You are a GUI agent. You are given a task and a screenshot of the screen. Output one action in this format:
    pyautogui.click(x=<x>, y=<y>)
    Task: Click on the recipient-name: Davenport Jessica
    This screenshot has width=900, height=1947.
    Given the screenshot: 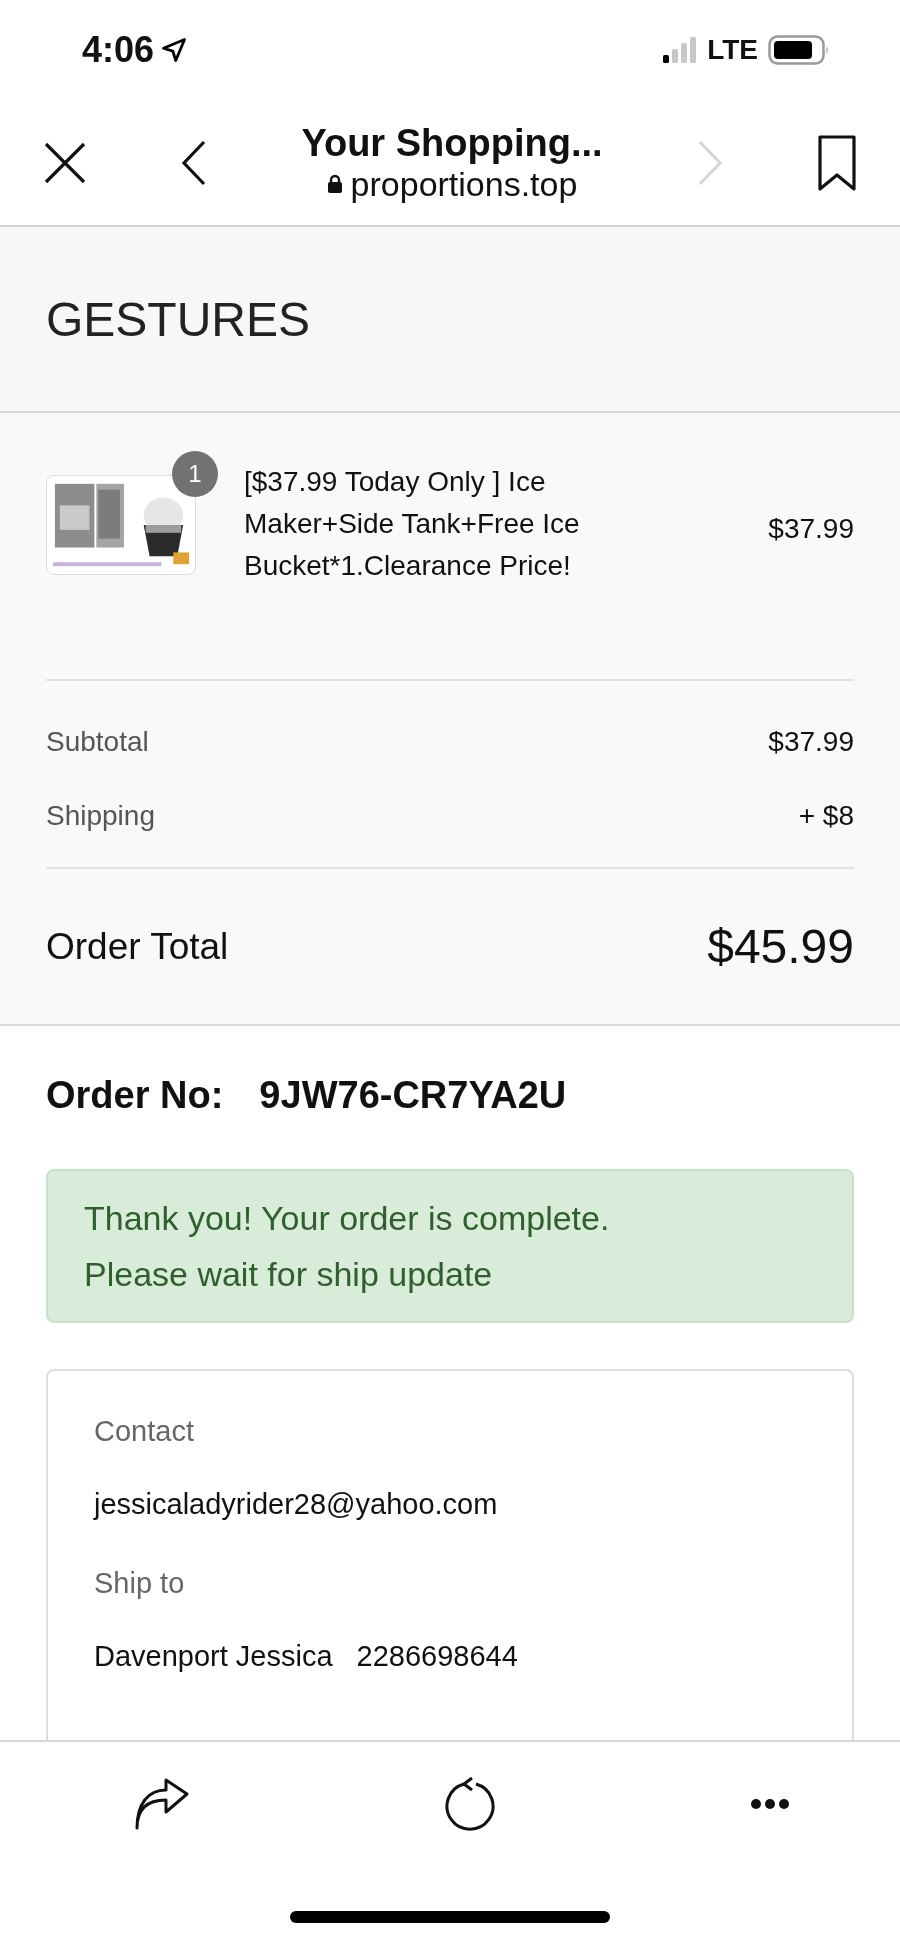 What is the action you would take?
    pyautogui.click(x=213, y=1656)
    